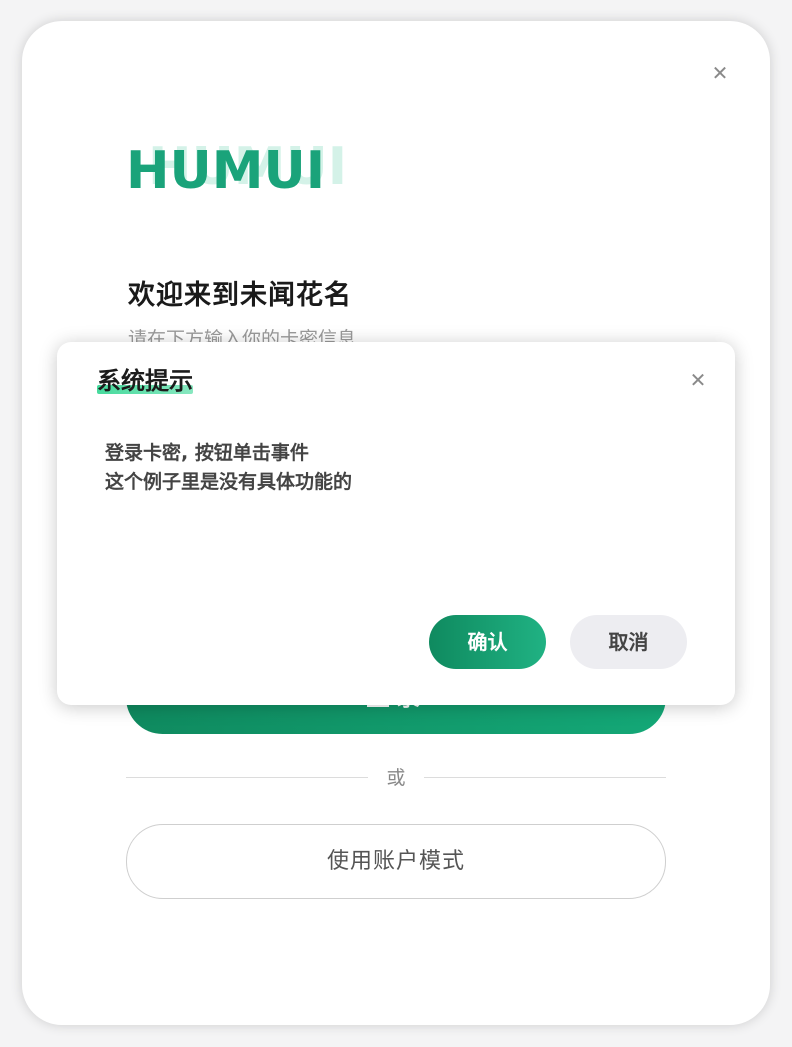  What do you see at coordinates (240, 295) in the screenshot?
I see `welcome-title: 欢迎来到未闻花名` at bounding box center [240, 295].